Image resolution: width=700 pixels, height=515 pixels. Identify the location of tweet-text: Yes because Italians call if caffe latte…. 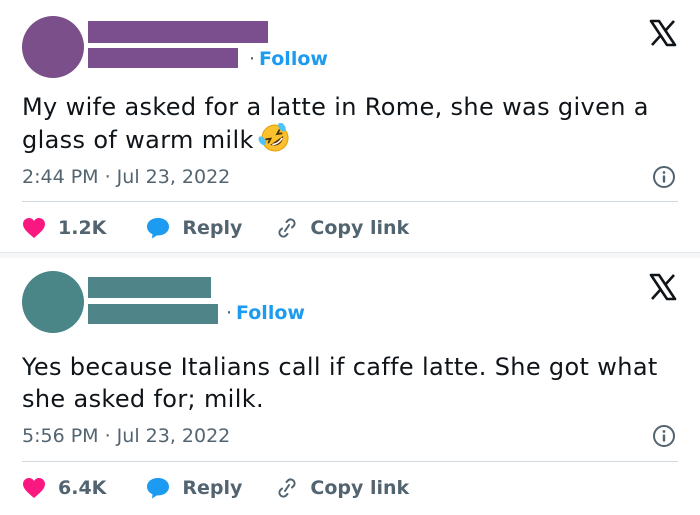
(352, 383).